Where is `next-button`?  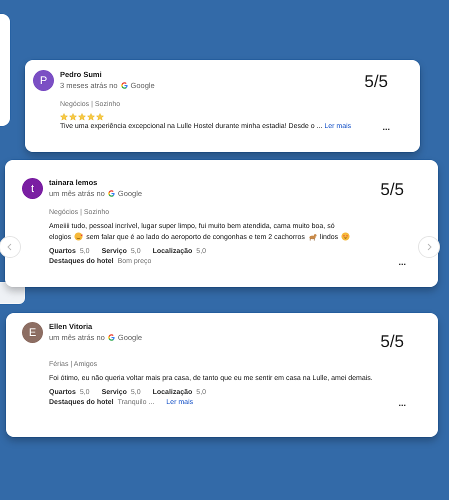
next-button is located at coordinates (429, 247).